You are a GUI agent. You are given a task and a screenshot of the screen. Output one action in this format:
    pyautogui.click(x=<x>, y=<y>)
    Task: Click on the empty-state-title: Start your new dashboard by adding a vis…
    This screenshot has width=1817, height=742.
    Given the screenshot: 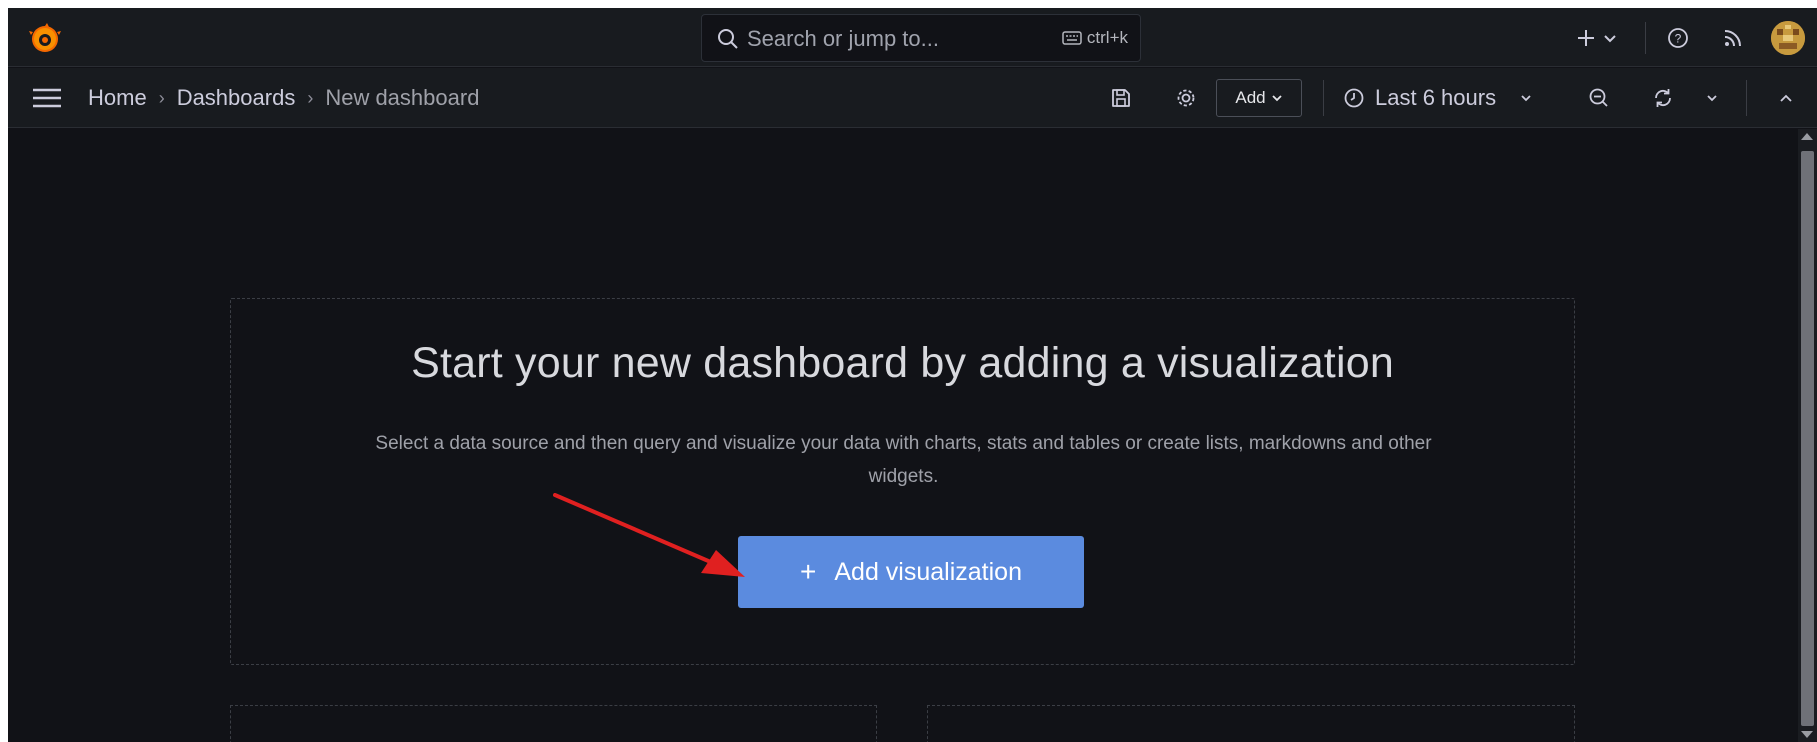 What is the action you would take?
    pyautogui.click(x=902, y=363)
    